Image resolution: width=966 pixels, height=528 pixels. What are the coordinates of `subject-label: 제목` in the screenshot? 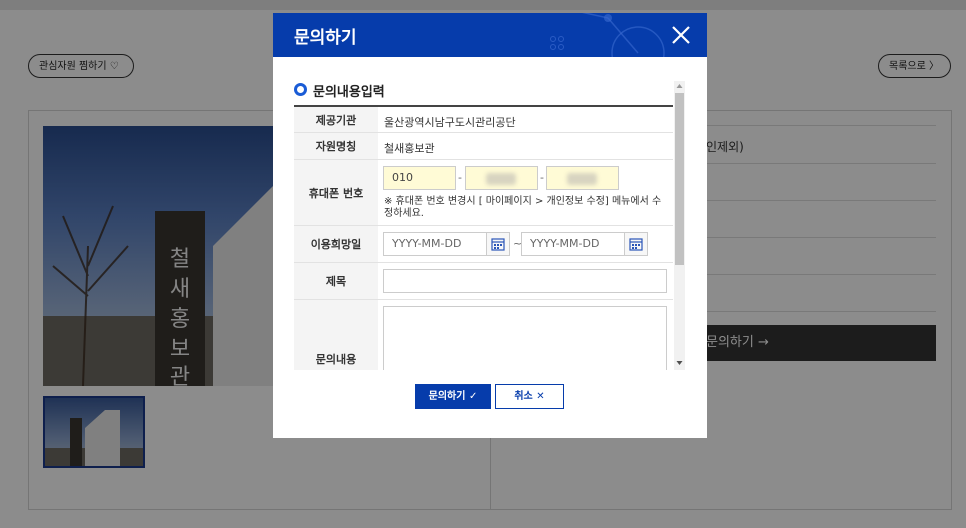 It's located at (336, 281).